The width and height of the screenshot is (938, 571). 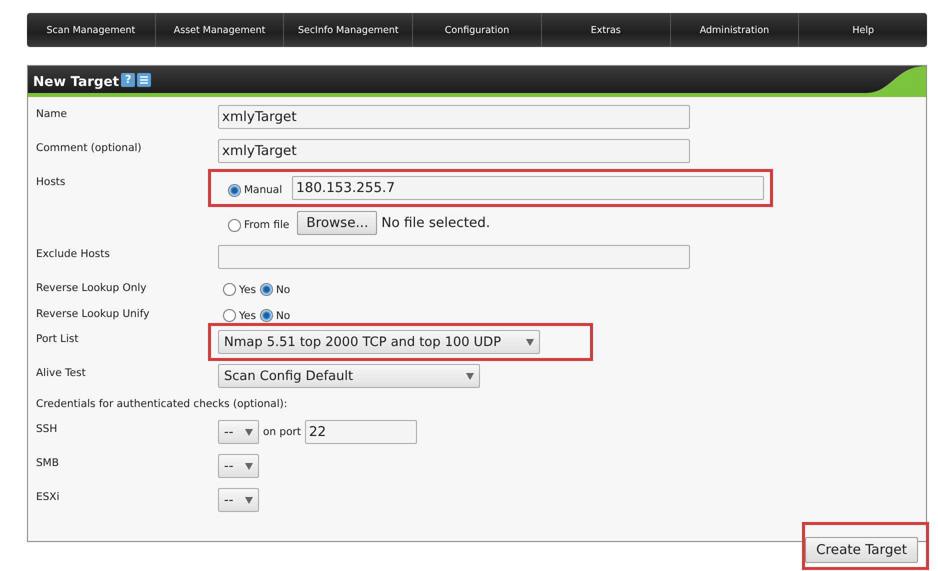 I want to click on create-target-button: Create Target, so click(x=861, y=550).